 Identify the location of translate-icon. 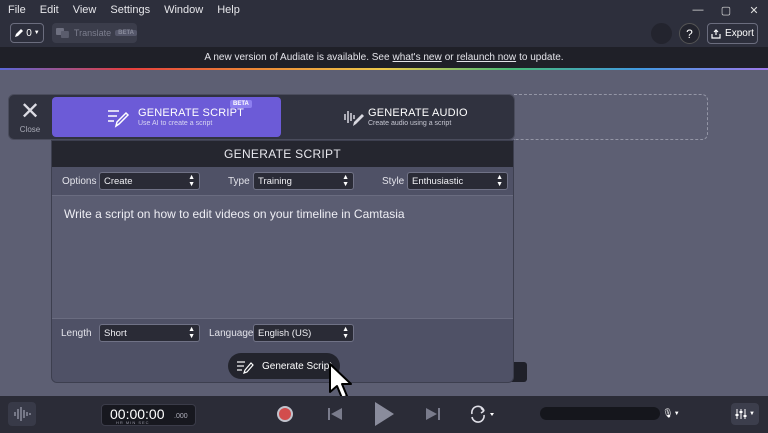
(62, 33).